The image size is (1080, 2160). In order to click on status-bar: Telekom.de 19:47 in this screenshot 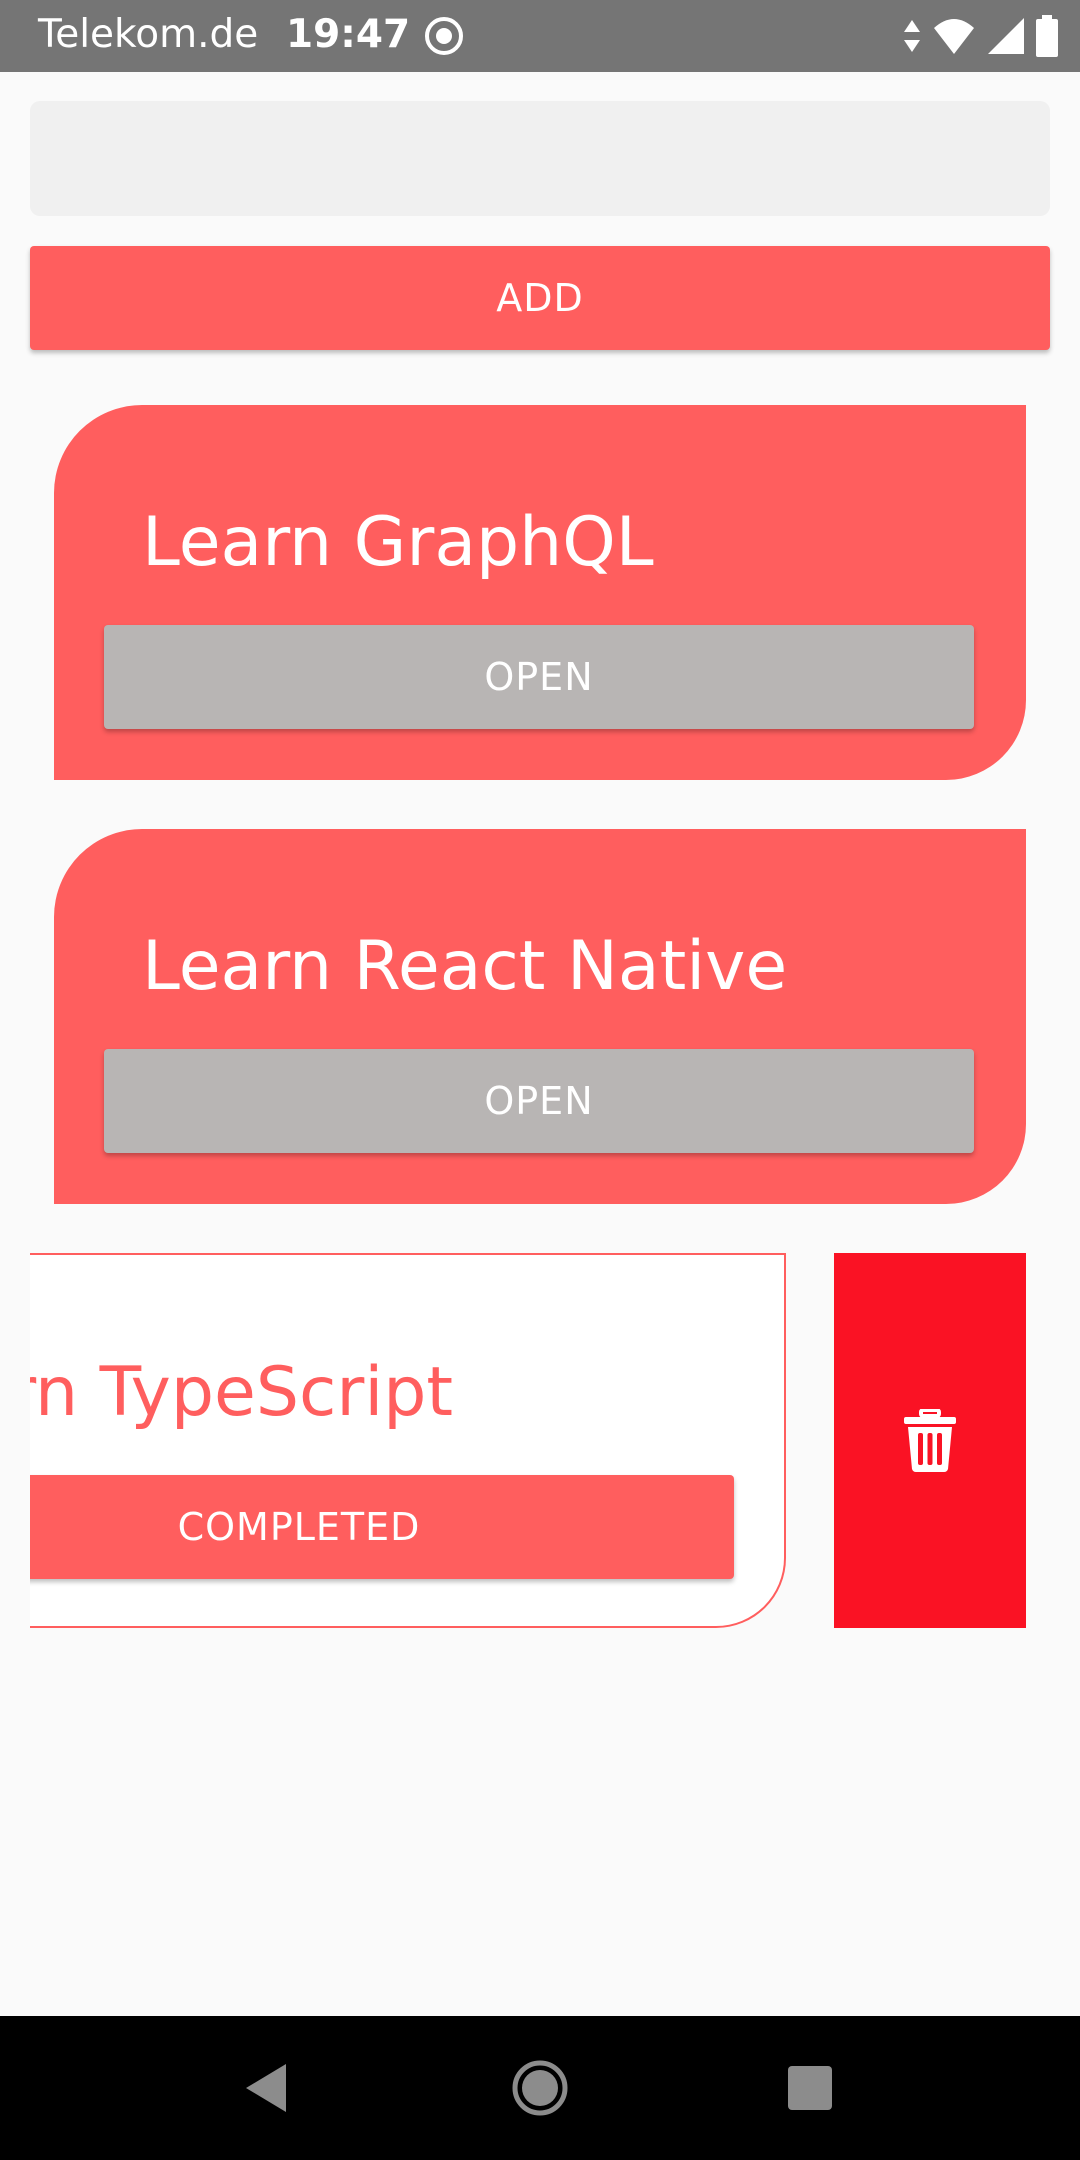, I will do `click(540, 36)`.